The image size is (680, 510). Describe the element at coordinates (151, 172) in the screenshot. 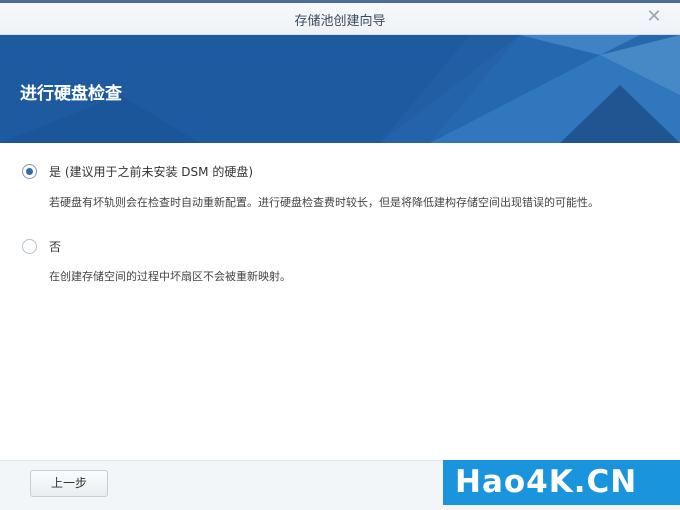

I see `option-yes-label: 是 (建议用于之前未安装 DSM 的硬盘)` at that location.